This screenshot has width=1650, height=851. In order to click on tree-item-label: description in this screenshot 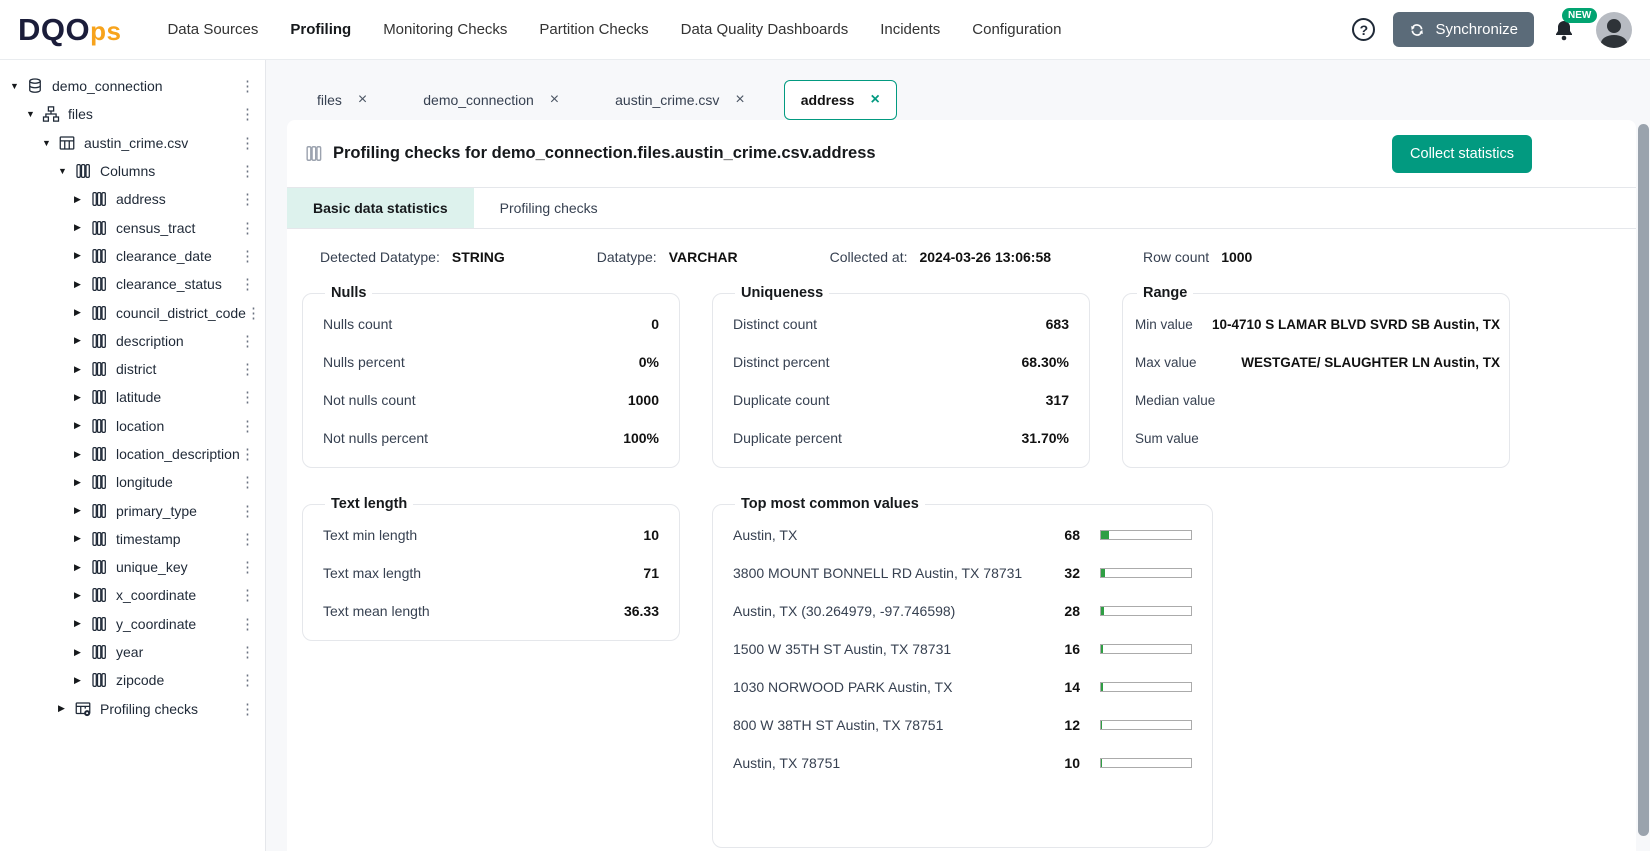, I will do `click(150, 341)`.